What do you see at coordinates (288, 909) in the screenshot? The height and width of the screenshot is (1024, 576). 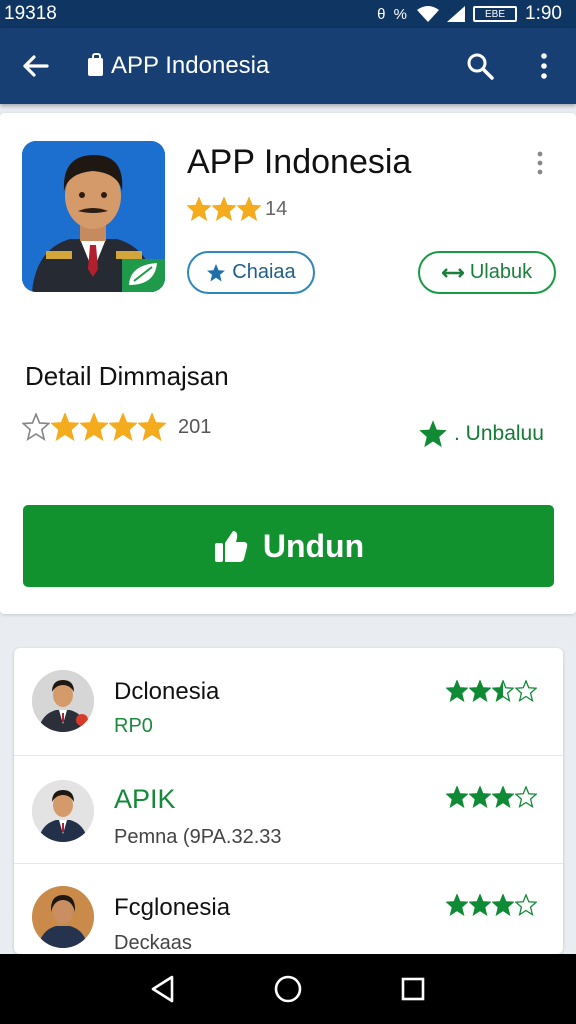 I see `list-item: Fcglonesia Deckaas` at bounding box center [288, 909].